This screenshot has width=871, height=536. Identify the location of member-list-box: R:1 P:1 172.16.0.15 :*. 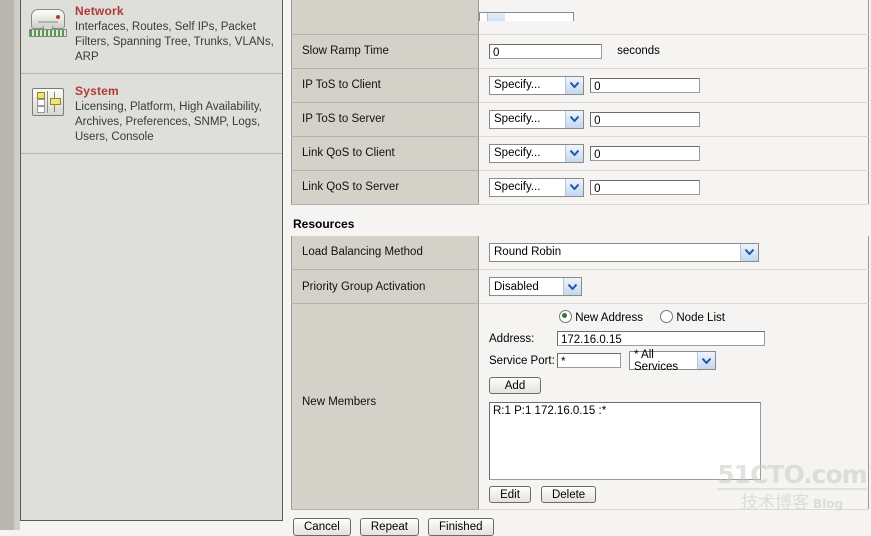
(625, 441).